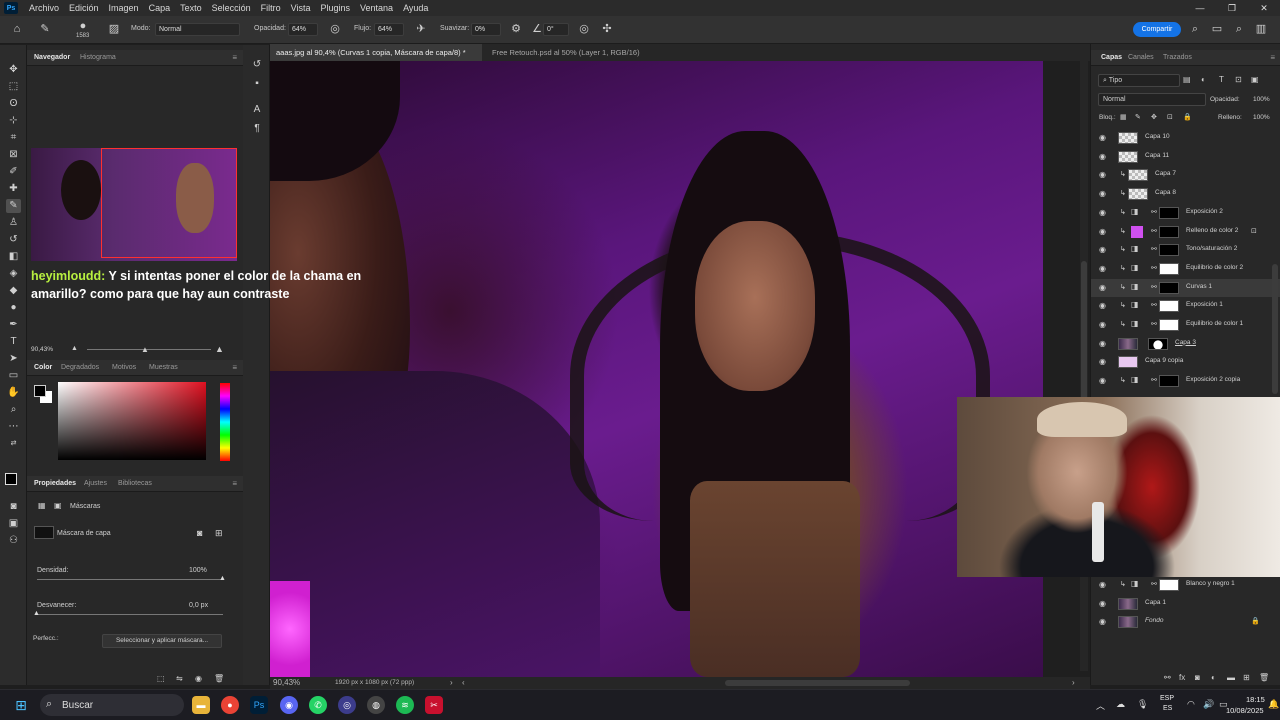  I want to click on fill-value: 100%, so click(1261, 117).